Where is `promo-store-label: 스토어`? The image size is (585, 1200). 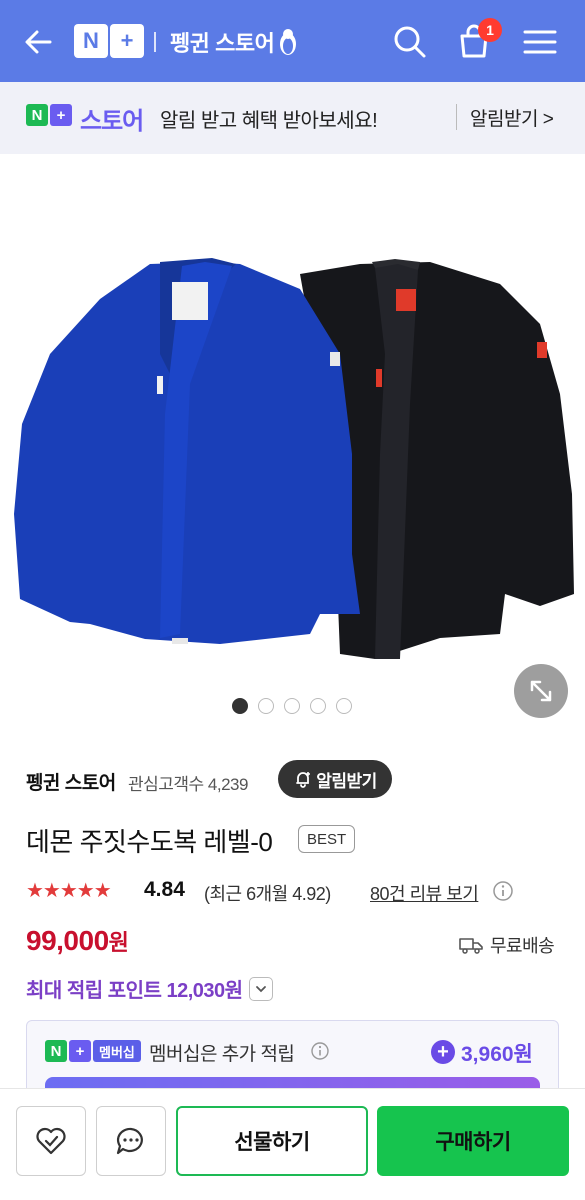 promo-store-label: 스토어 is located at coordinates (112, 121).